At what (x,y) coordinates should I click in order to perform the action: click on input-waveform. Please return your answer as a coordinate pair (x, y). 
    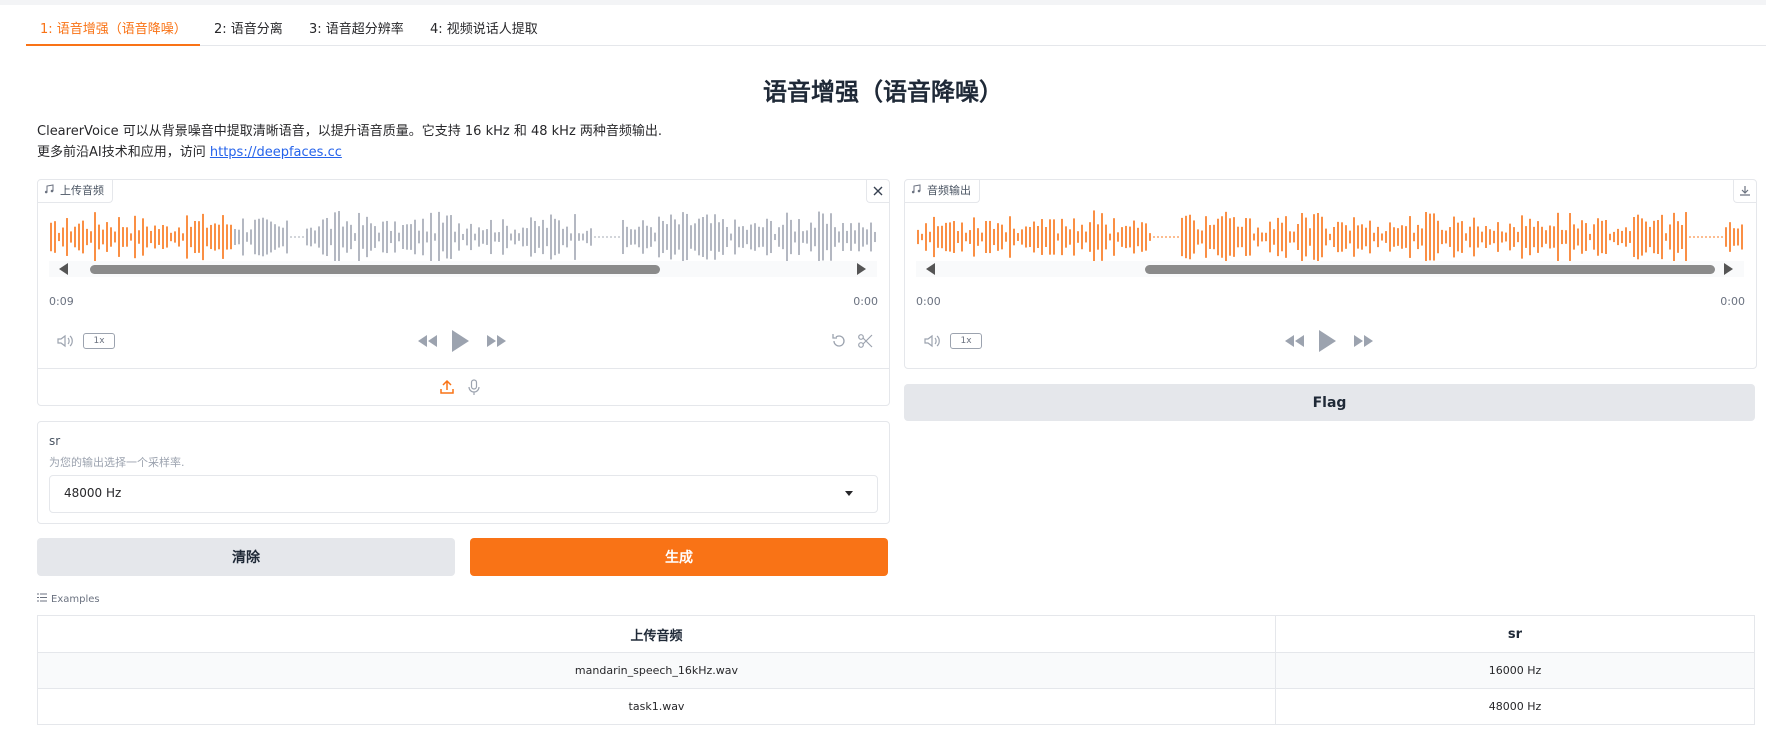
    Looking at the image, I should click on (463, 237).